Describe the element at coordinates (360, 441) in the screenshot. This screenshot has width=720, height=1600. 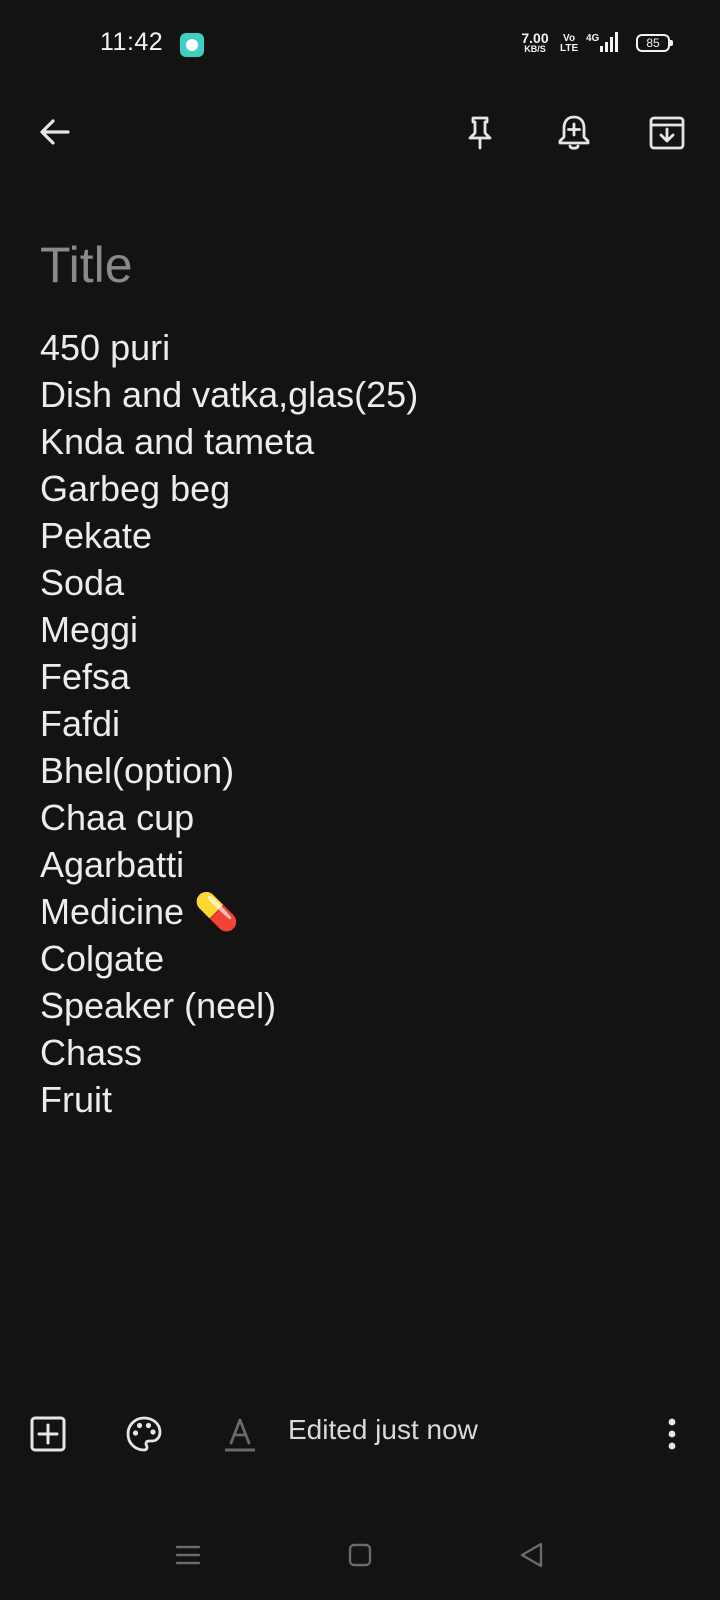
I see `note-line: Knda and tameta` at that location.